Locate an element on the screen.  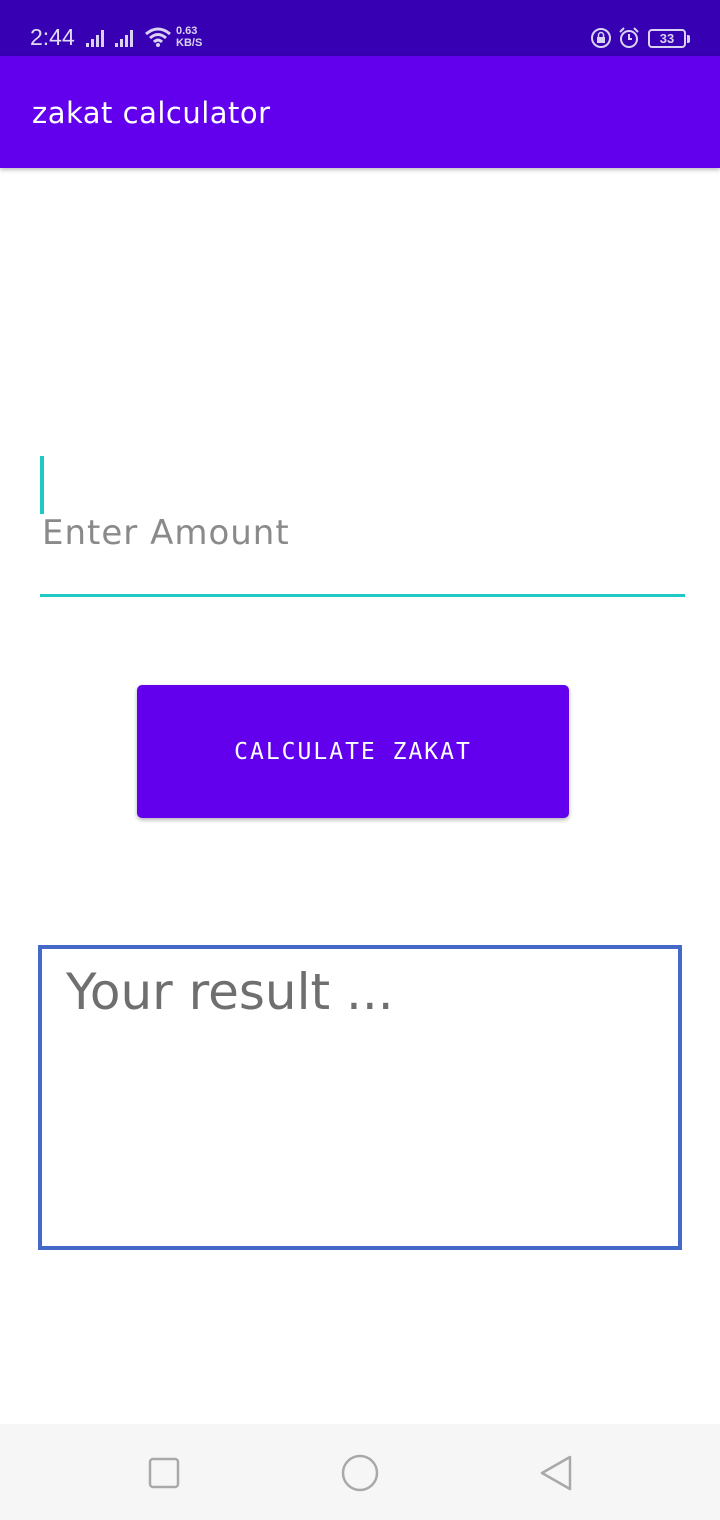
navigation-bar is located at coordinates (360, 1472).